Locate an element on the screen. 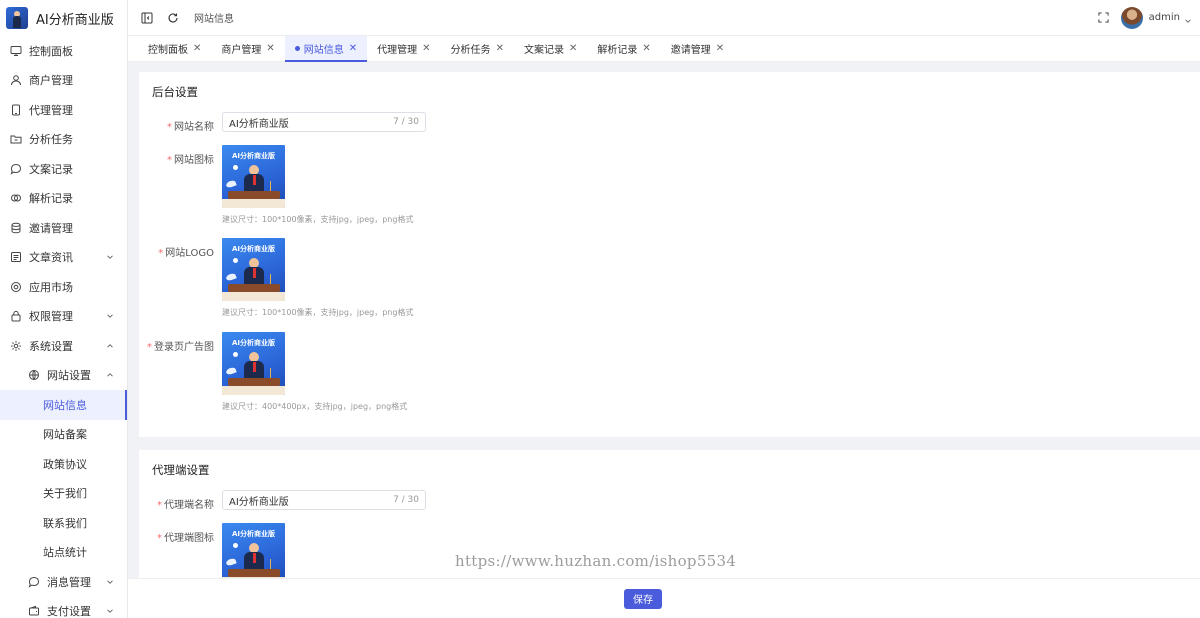  header-right: admin is located at coordinates (1142, 17).